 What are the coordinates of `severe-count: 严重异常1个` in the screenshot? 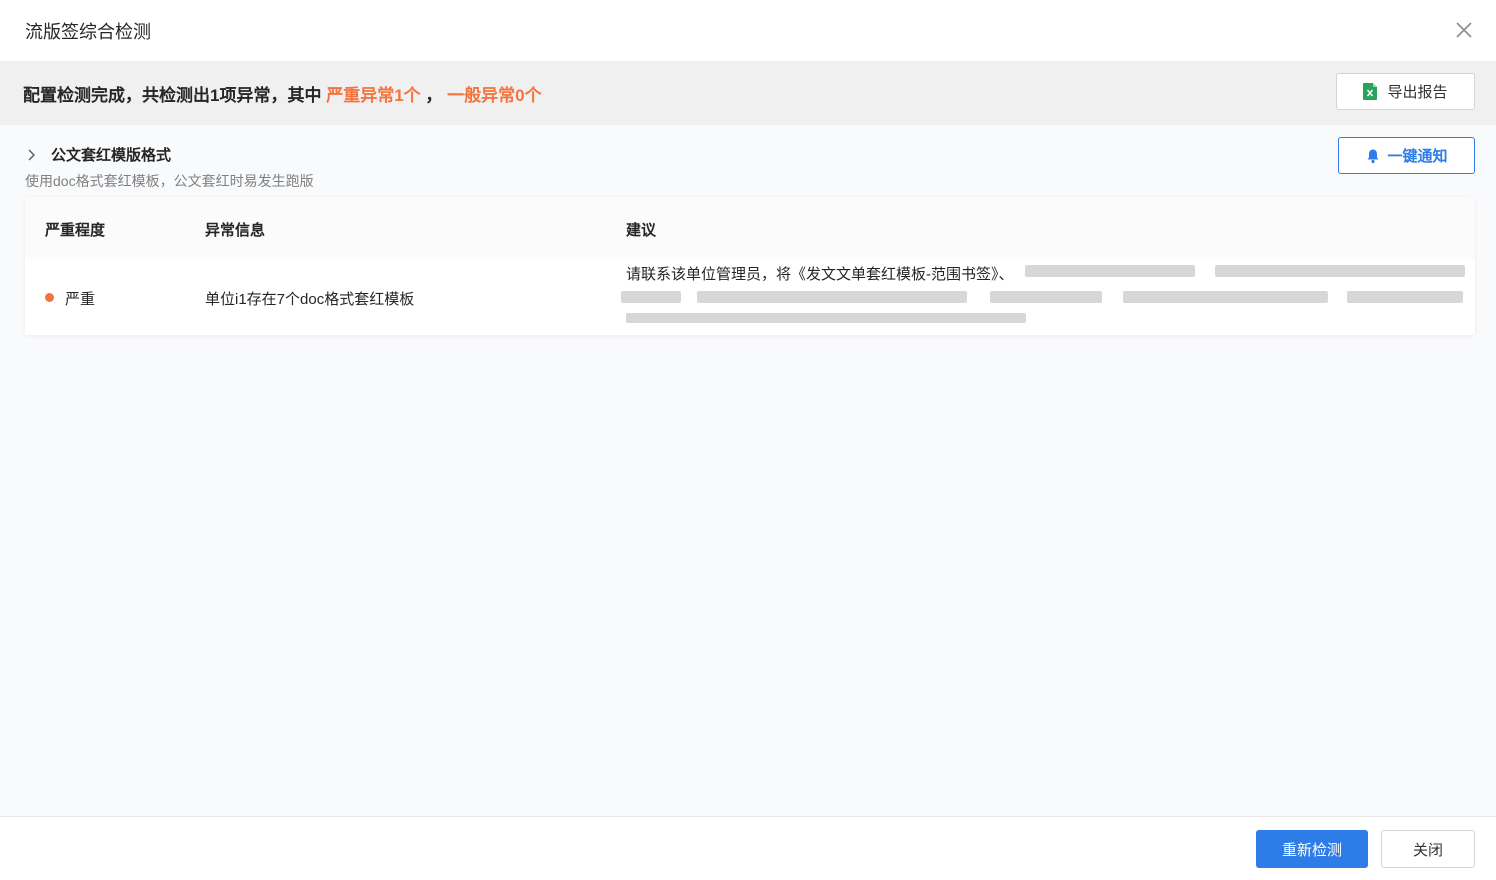 It's located at (373, 95).